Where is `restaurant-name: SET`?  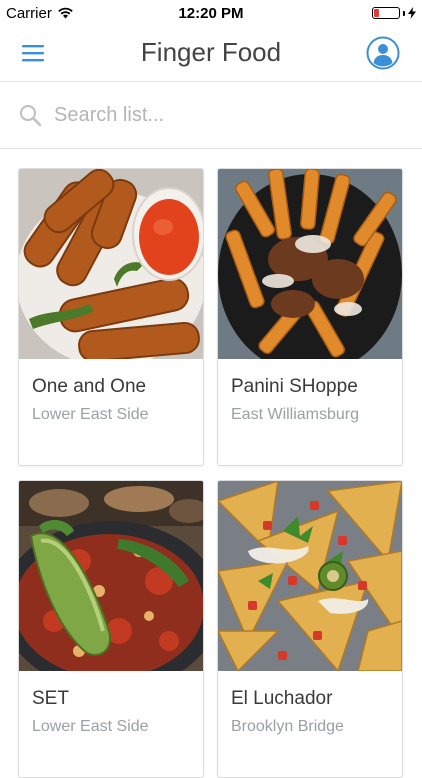 restaurant-name: SET is located at coordinates (50, 698).